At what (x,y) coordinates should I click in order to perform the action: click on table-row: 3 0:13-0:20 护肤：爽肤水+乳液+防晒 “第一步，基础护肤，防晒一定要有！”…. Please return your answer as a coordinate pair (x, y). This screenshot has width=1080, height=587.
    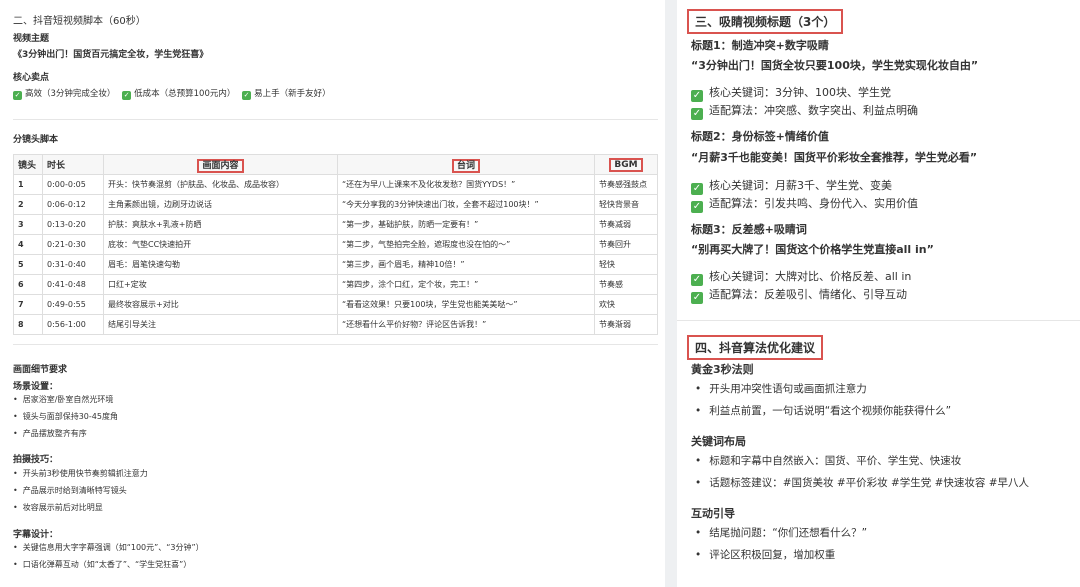
    Looking at the image, I should click on (335, 224).